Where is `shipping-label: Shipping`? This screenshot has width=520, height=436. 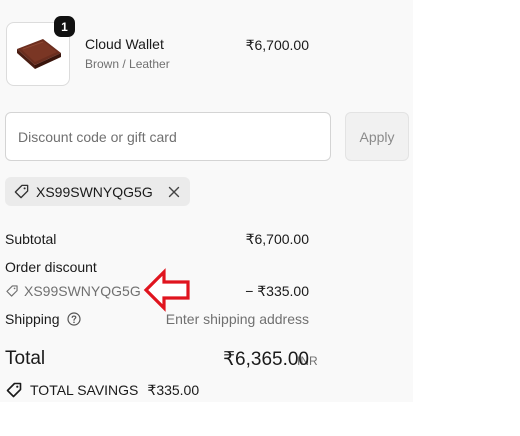
shipping-label: Shipping is located at coordinates (32, 319).